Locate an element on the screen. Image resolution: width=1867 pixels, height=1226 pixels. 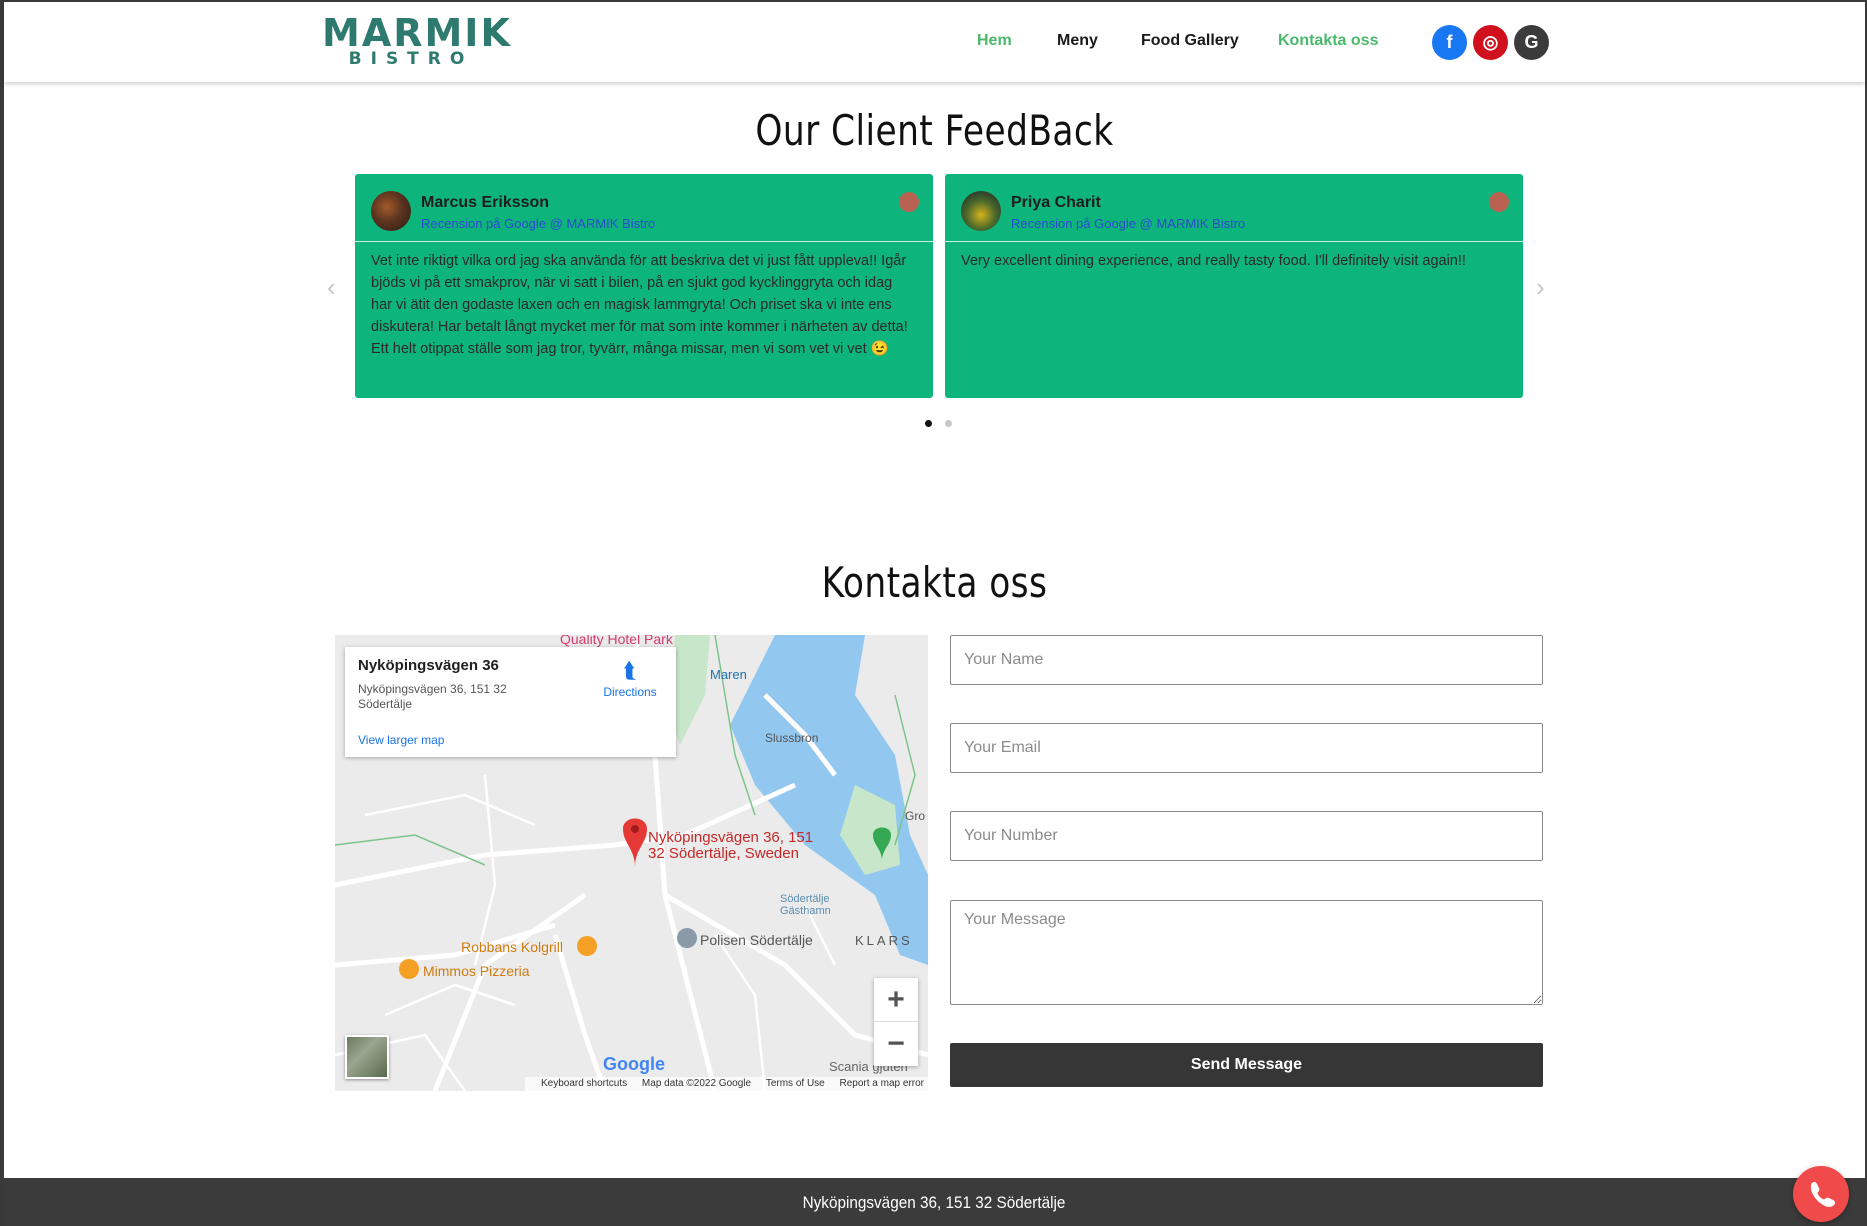
map-data-text: Map data ©2022 Google is located at coordinates (696, 1083).